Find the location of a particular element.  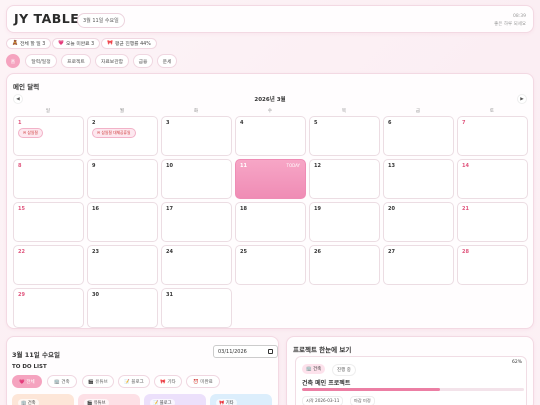

todo-category-card: 🎬 유튜브 is located at coordinates (109, 399).